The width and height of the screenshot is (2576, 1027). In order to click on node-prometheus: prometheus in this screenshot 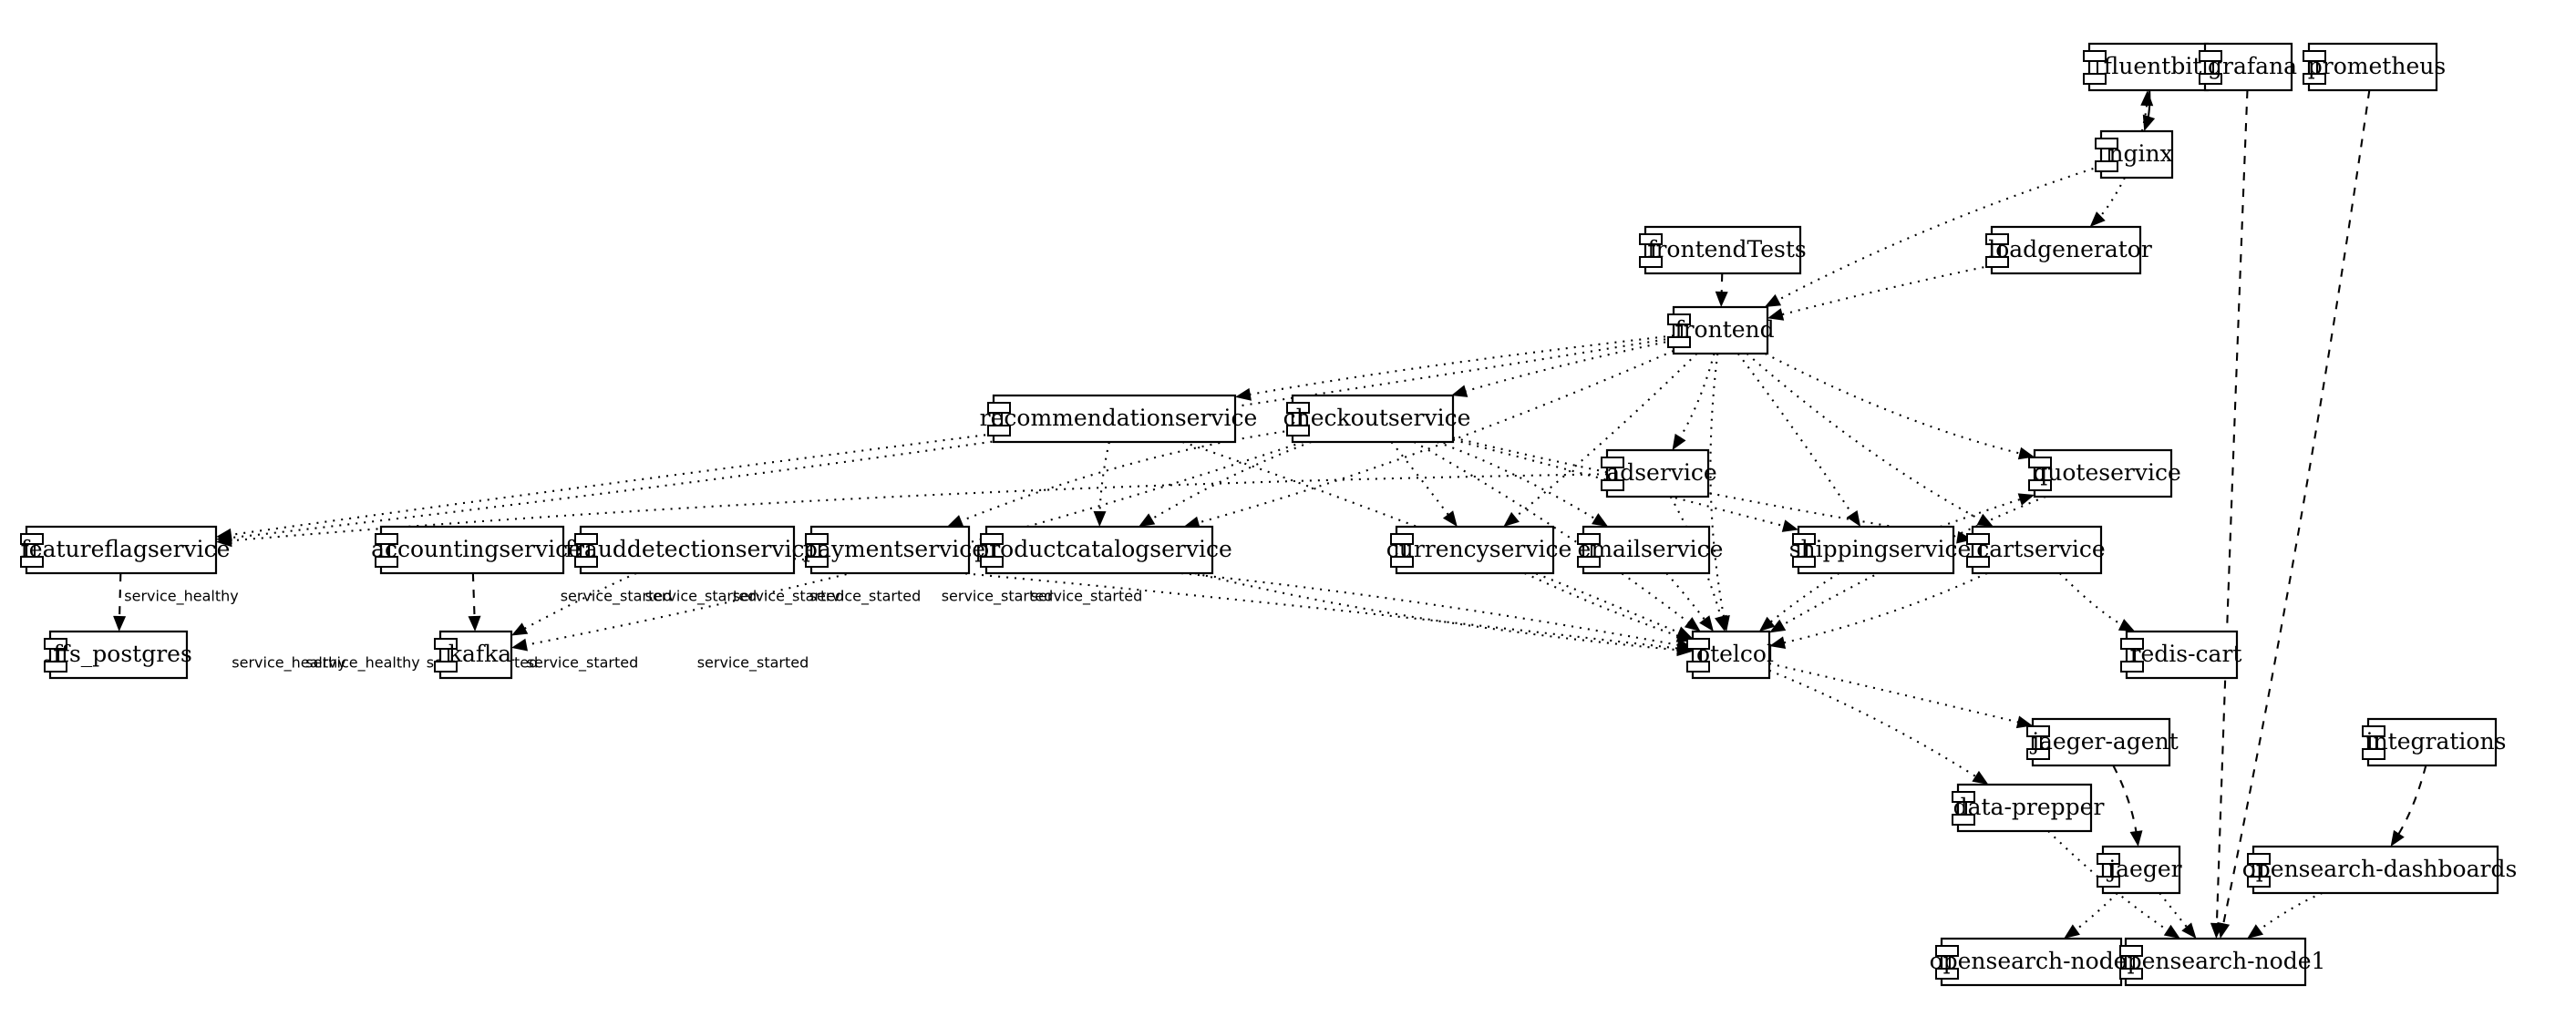, I will do `click(2374, 67)`.